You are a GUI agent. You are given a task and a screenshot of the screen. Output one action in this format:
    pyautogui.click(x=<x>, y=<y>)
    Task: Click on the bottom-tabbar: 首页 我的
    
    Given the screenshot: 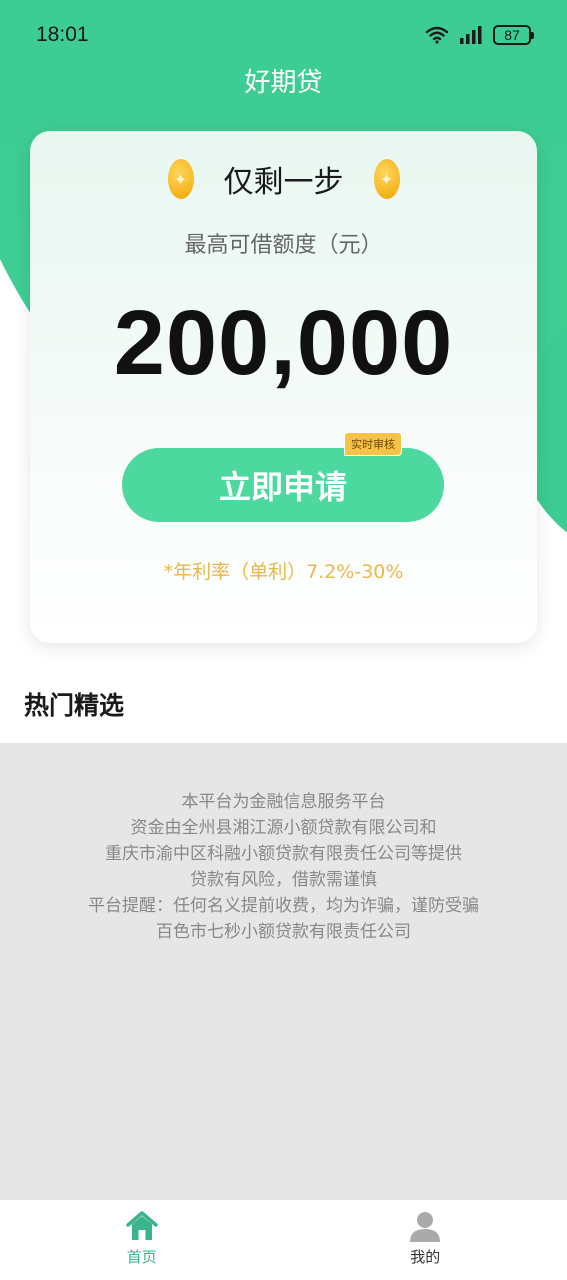 What is the action you would take?
    pyautogui.click(x=283, y=1240)
    